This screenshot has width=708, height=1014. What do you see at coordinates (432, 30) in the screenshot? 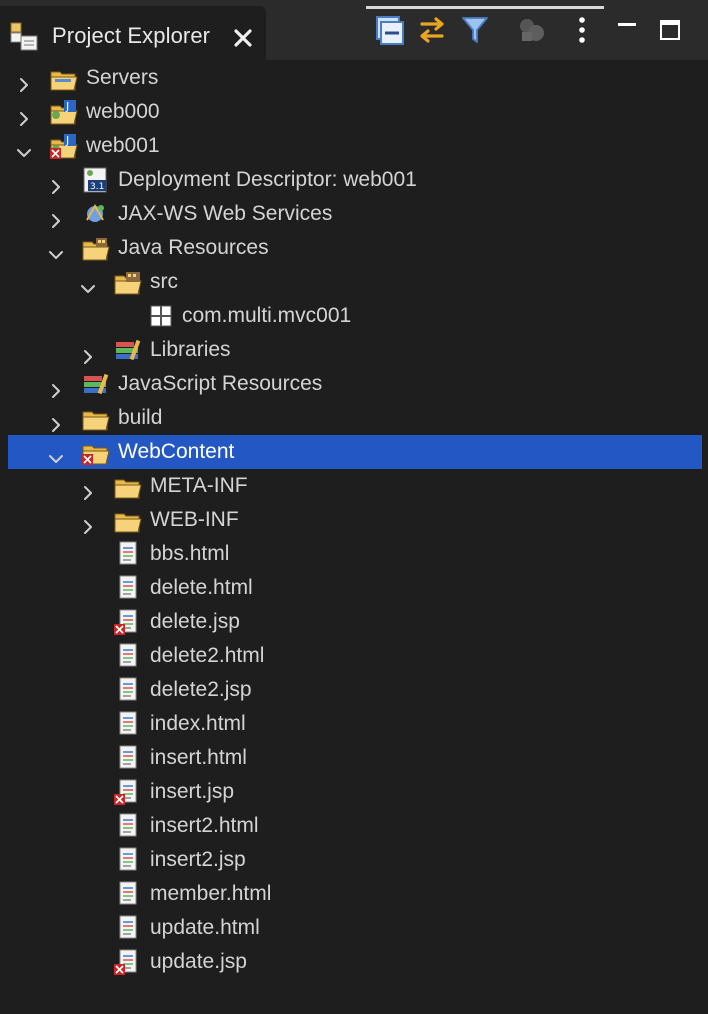
I see `link-with-editor-icon` at bounding box center [432, 30].